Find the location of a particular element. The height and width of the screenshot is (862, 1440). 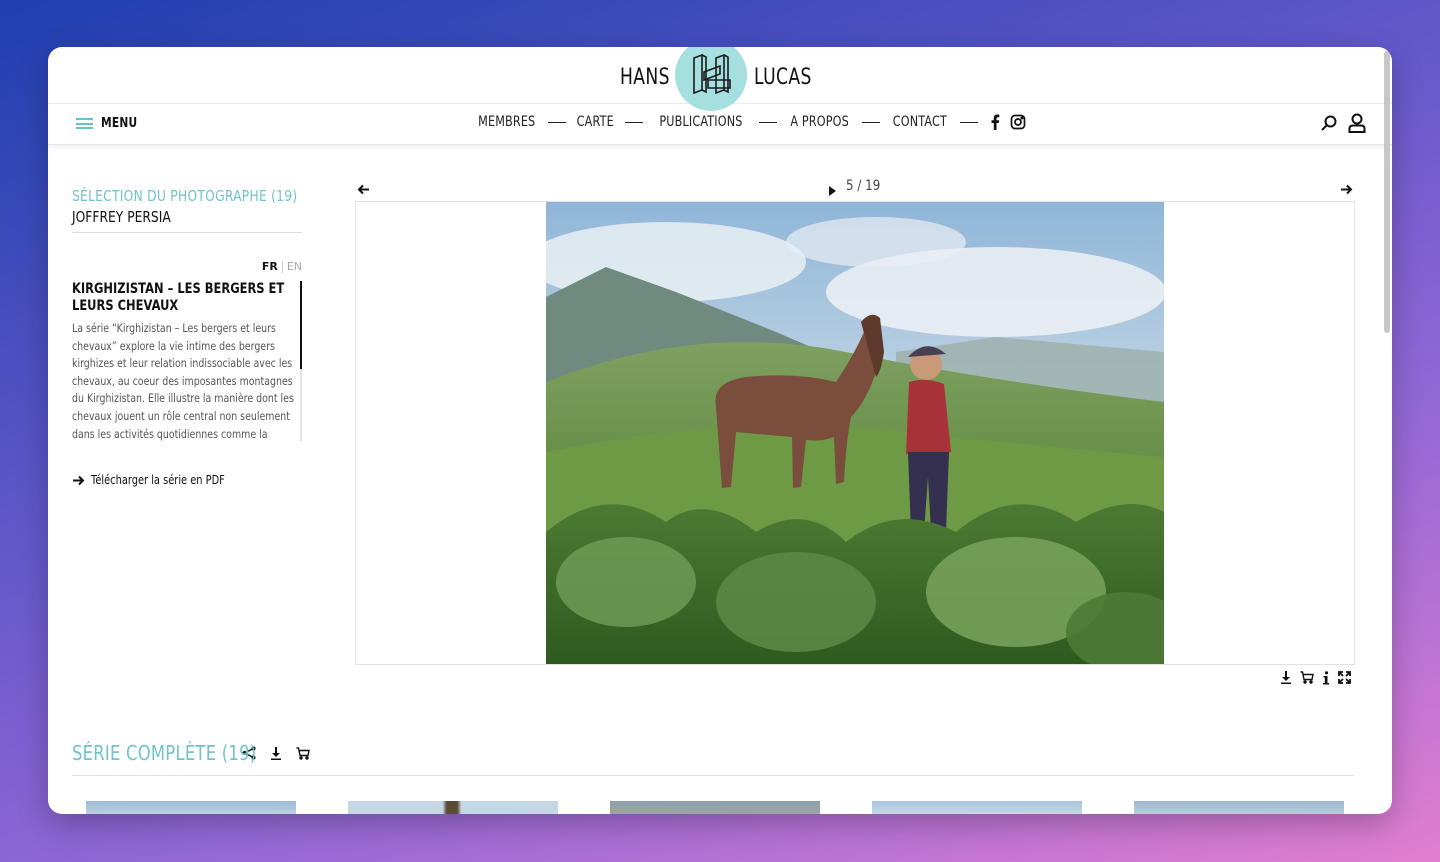

site-header: HANS LUCAS is located at coordinates (720, 79).